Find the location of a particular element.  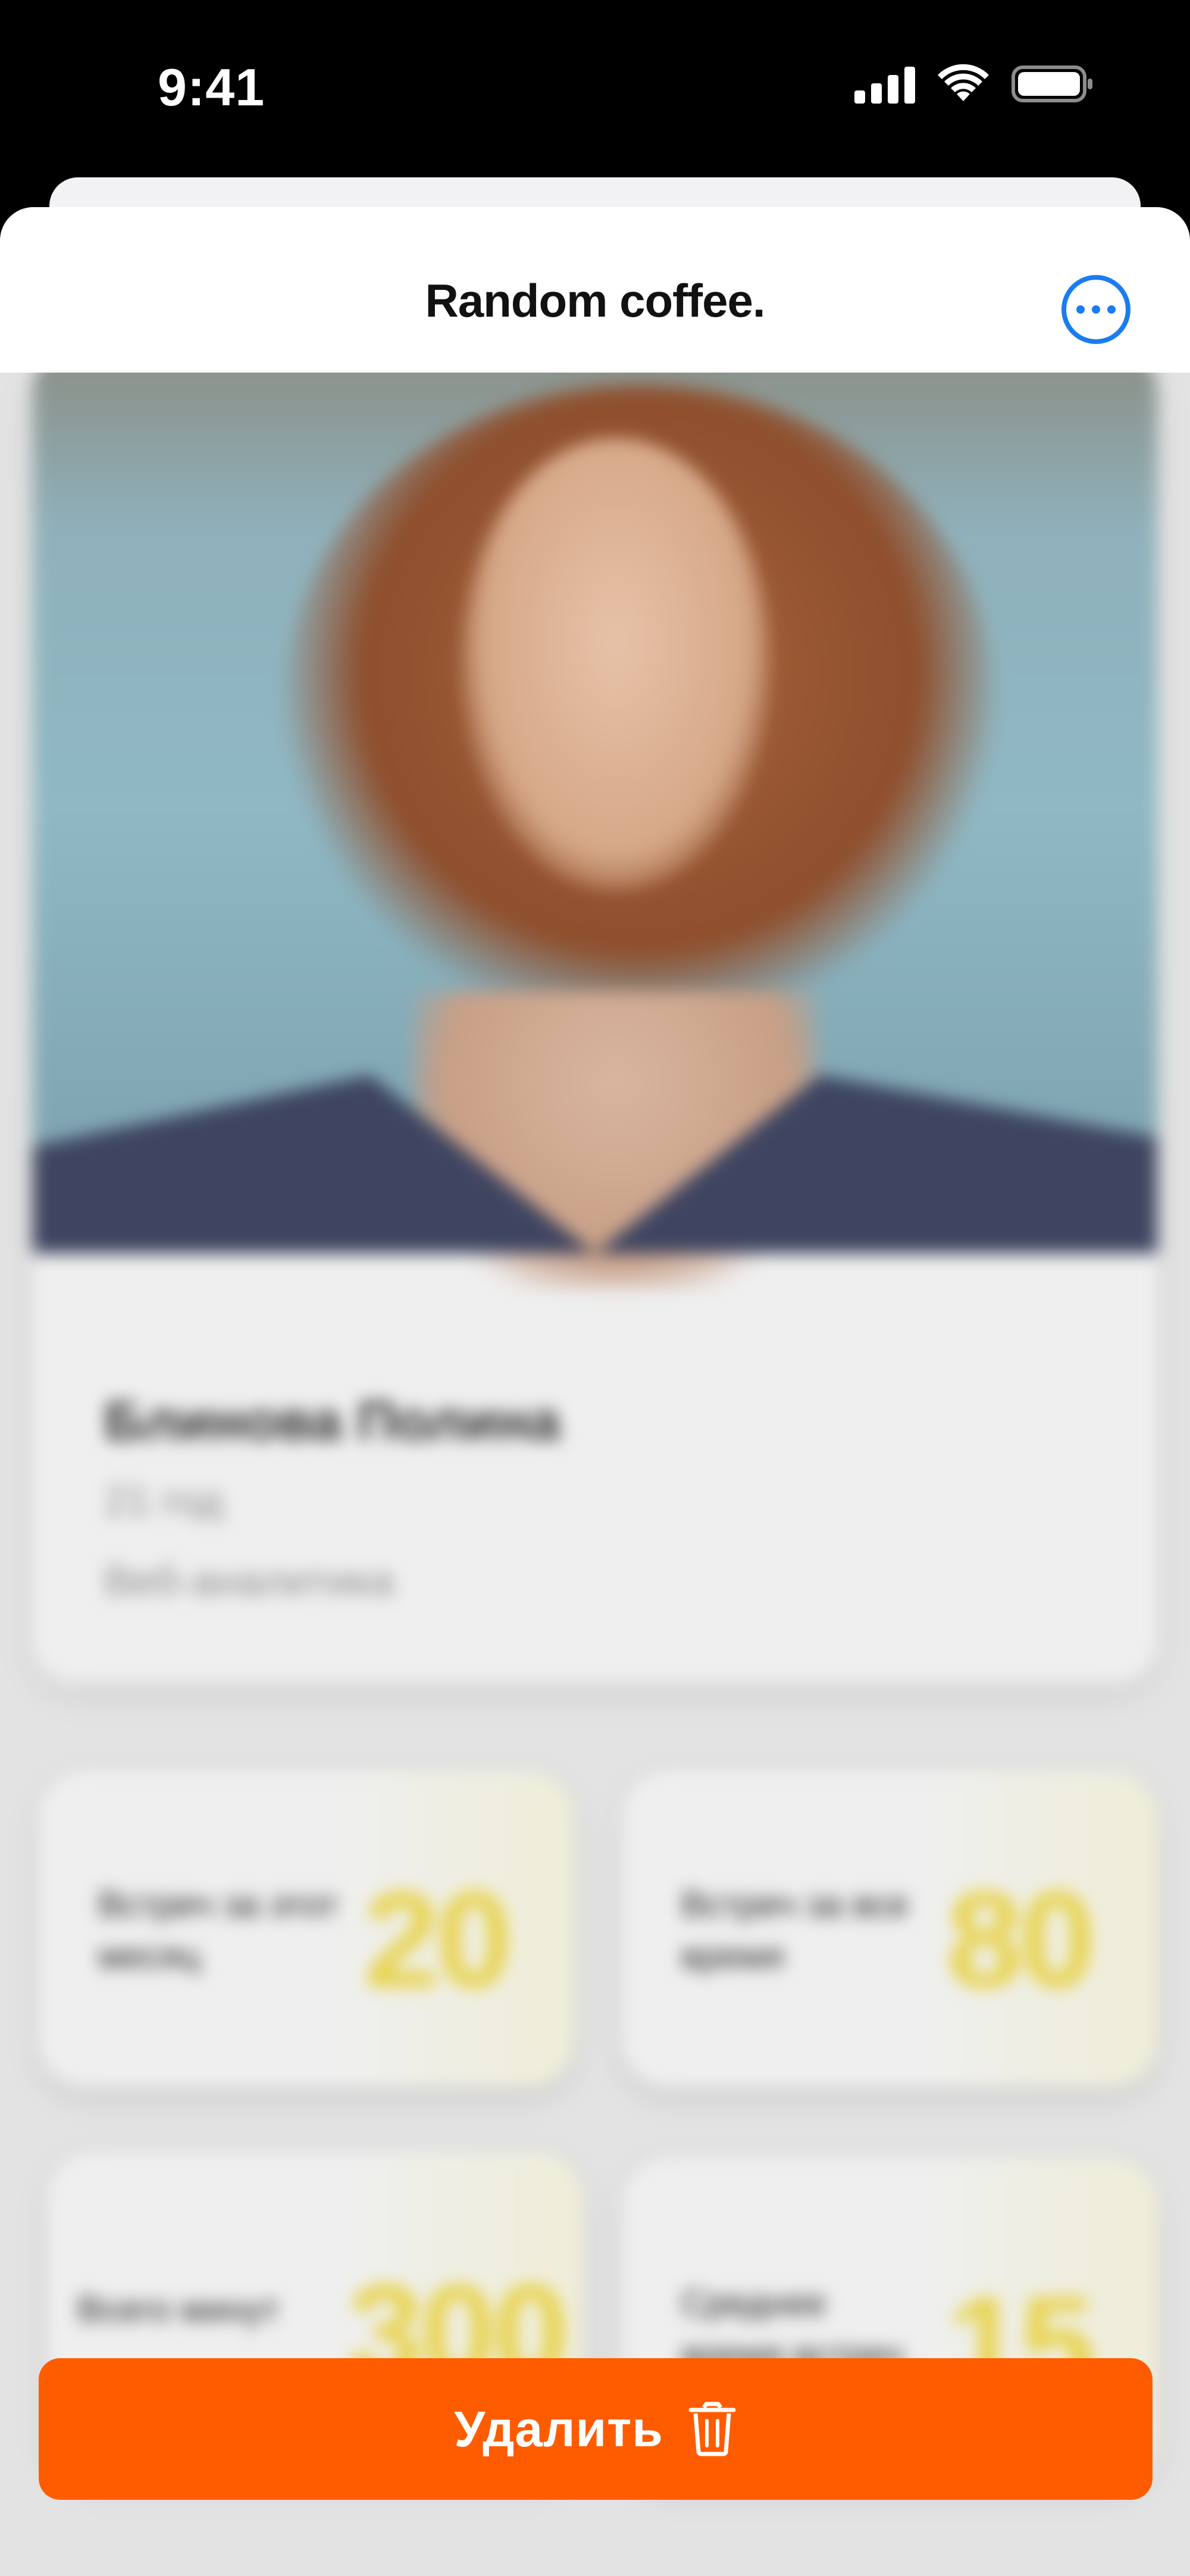

more-horizontal-icon is located at coordinates (1080, 309).